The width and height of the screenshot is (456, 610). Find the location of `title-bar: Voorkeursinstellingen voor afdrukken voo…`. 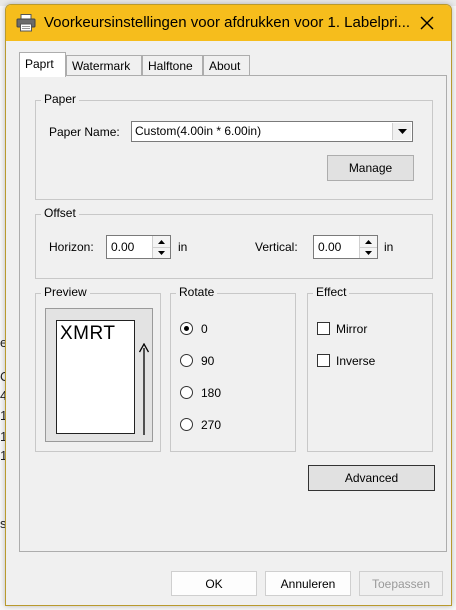

title-bar: Voorkeursinstellingen voor afdrukken voo… is located at coordinates (228, 23).